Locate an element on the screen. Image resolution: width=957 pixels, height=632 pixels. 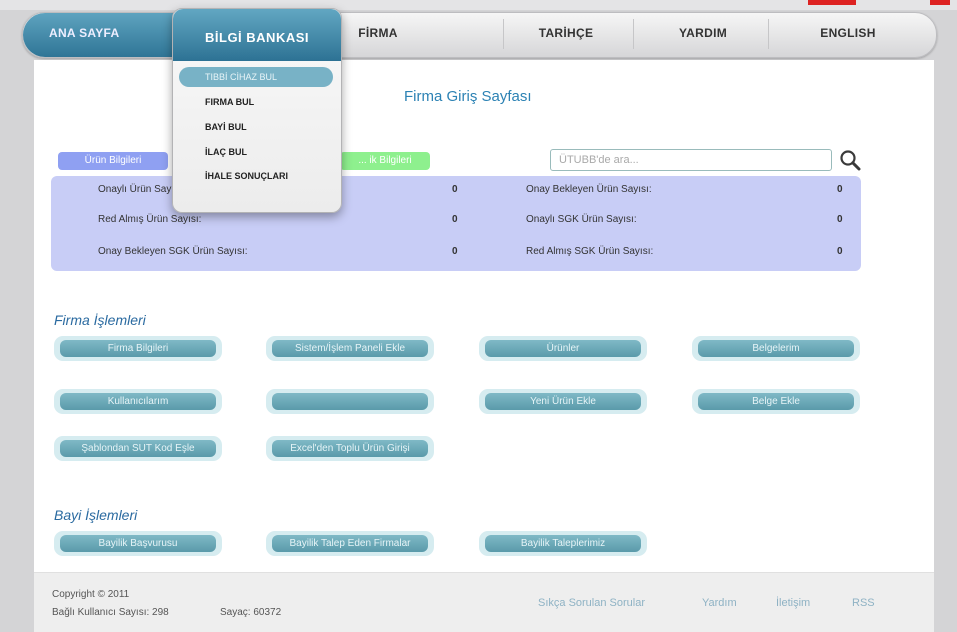
footer-link-help: Yardım is located at coordinates (719, 603).